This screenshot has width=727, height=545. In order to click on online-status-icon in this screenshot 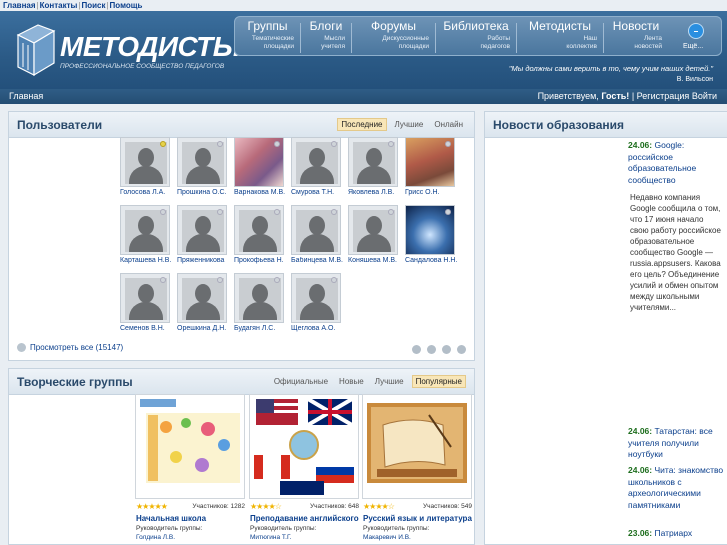, I will do `click(163, 280)`.